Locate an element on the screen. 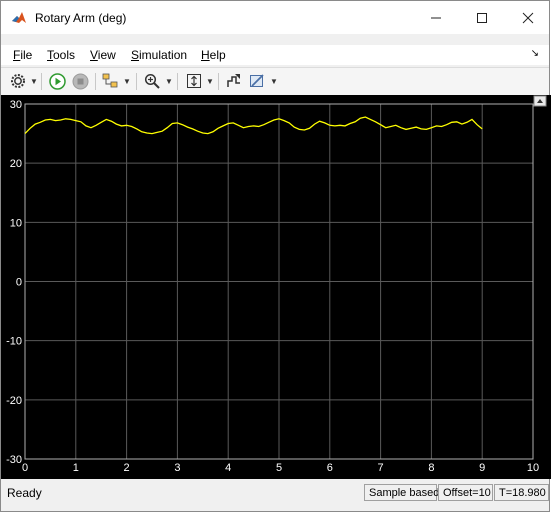 Image resolution: width=552 pixels, height=514 pixels. stop-button is located at coordinates (80, 81).